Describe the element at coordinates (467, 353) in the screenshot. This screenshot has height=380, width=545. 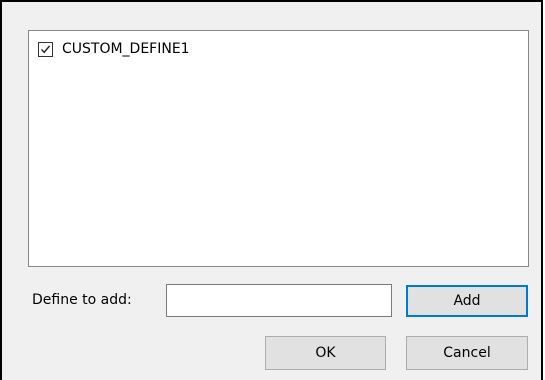
I see `cancel-button: Cancel` at that location.